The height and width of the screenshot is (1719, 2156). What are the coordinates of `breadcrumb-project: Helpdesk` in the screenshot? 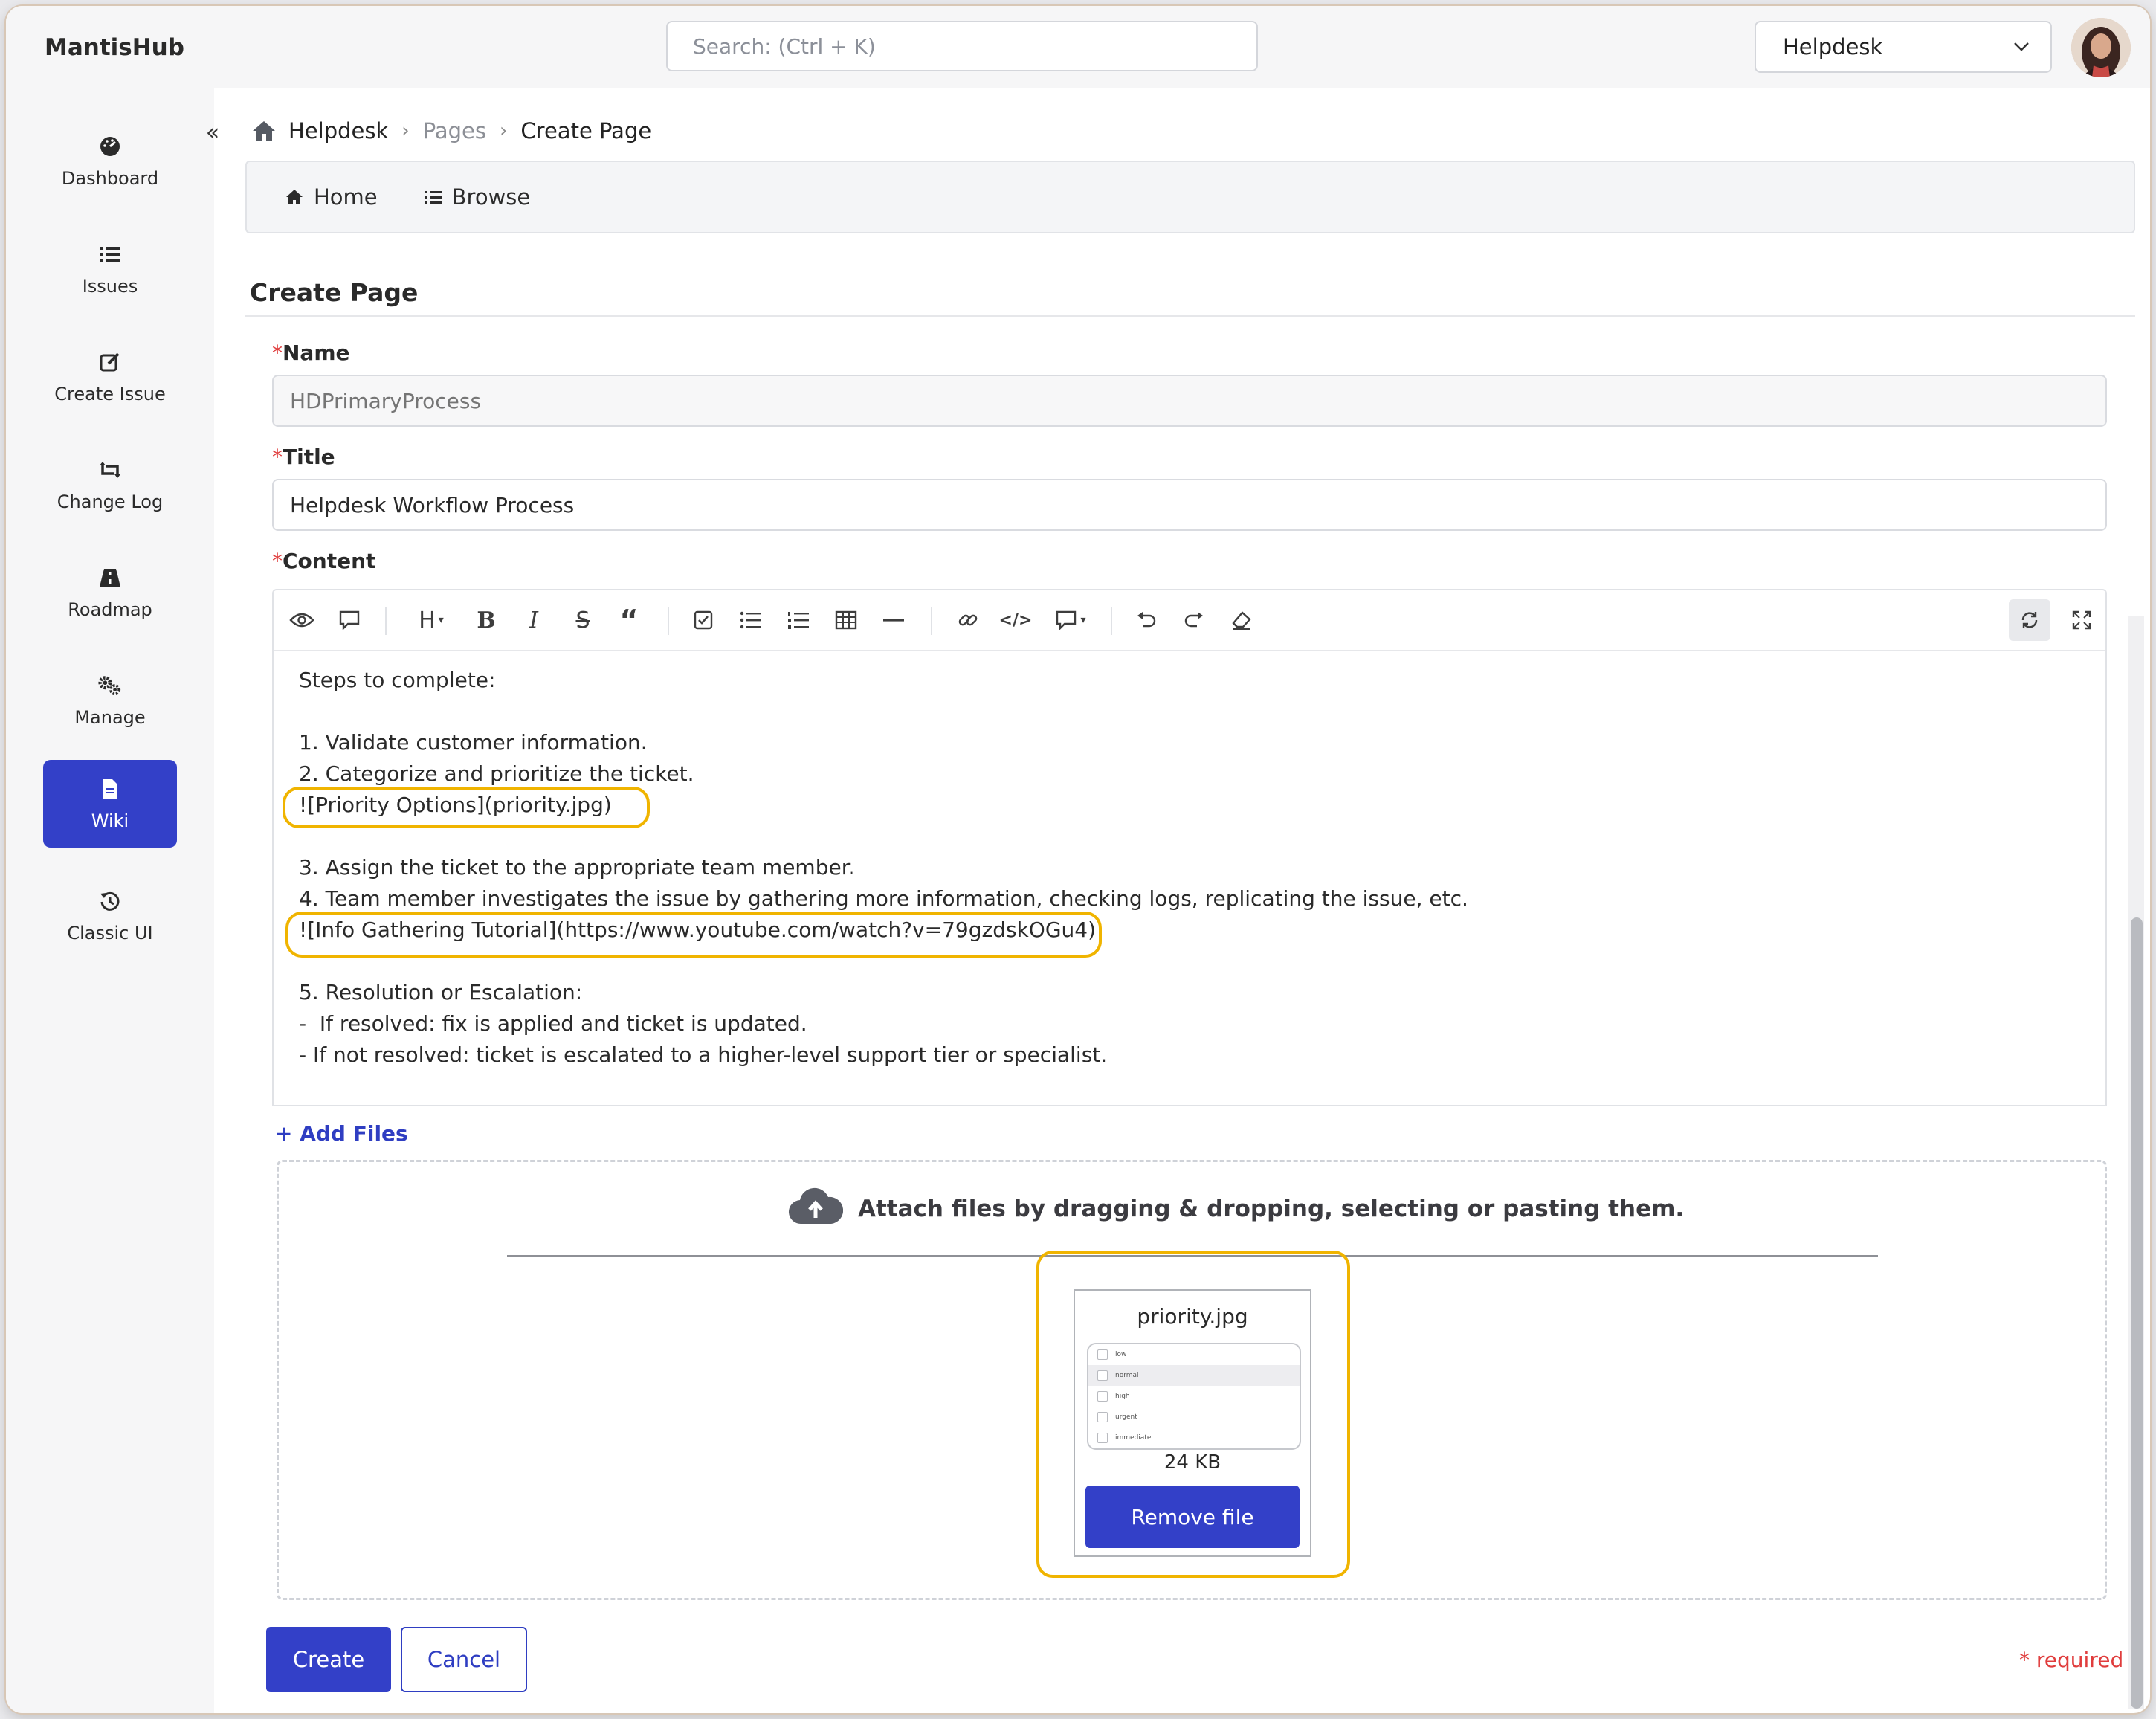 It's located at (338, 130).